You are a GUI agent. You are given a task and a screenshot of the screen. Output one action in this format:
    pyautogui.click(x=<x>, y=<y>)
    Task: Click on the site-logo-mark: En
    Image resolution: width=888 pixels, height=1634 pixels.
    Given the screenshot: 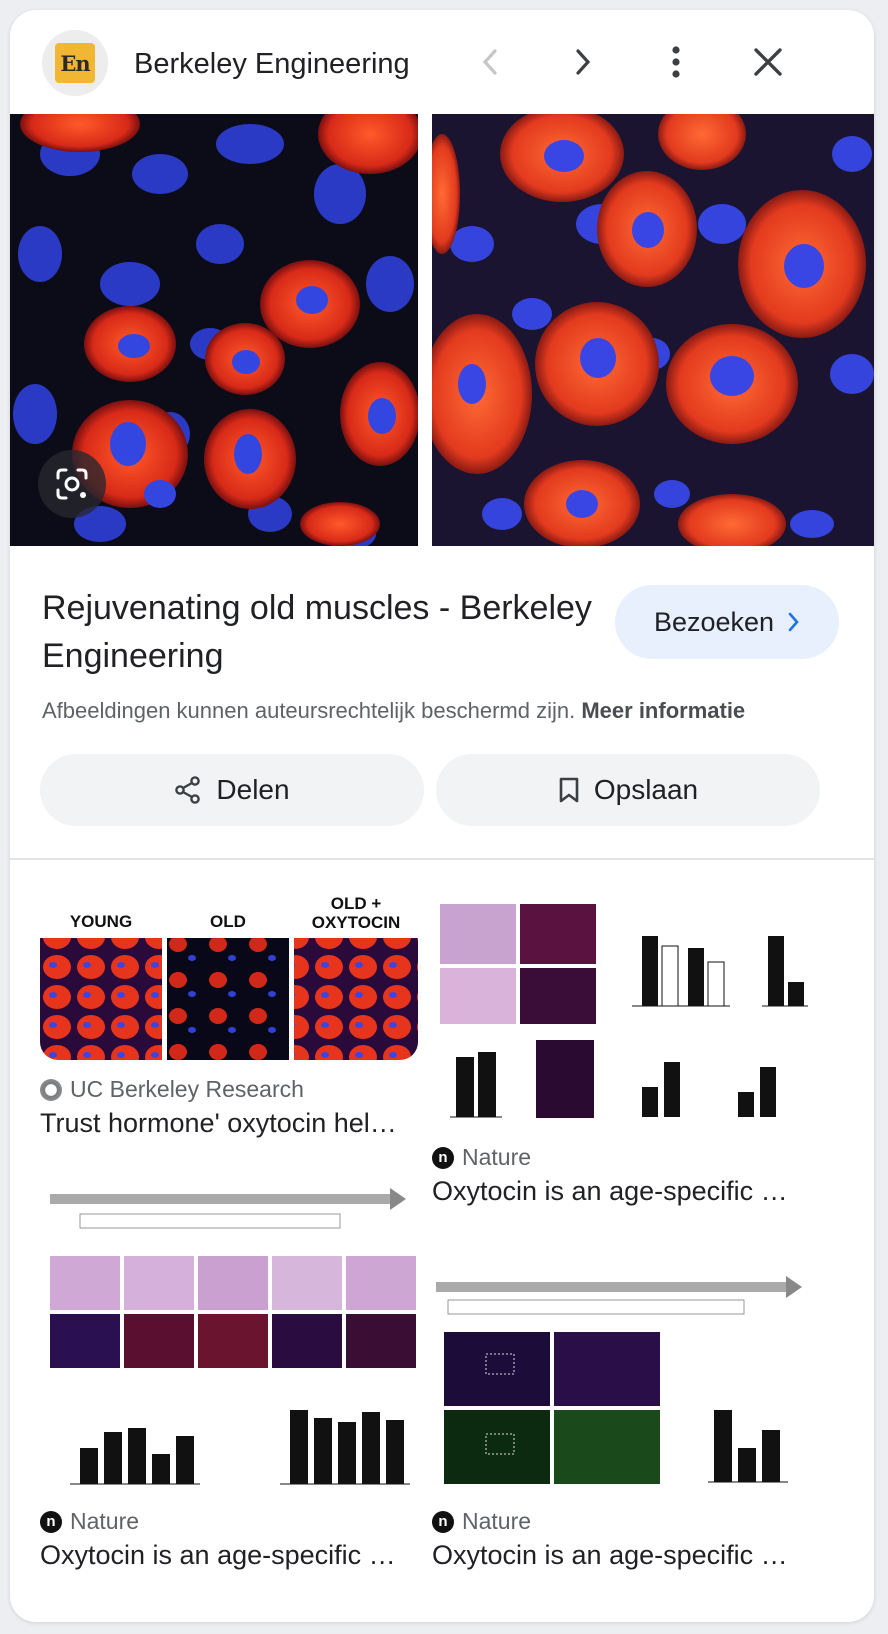 What is the action you would take?
    pyautogui.click(x=75, y=63)
    